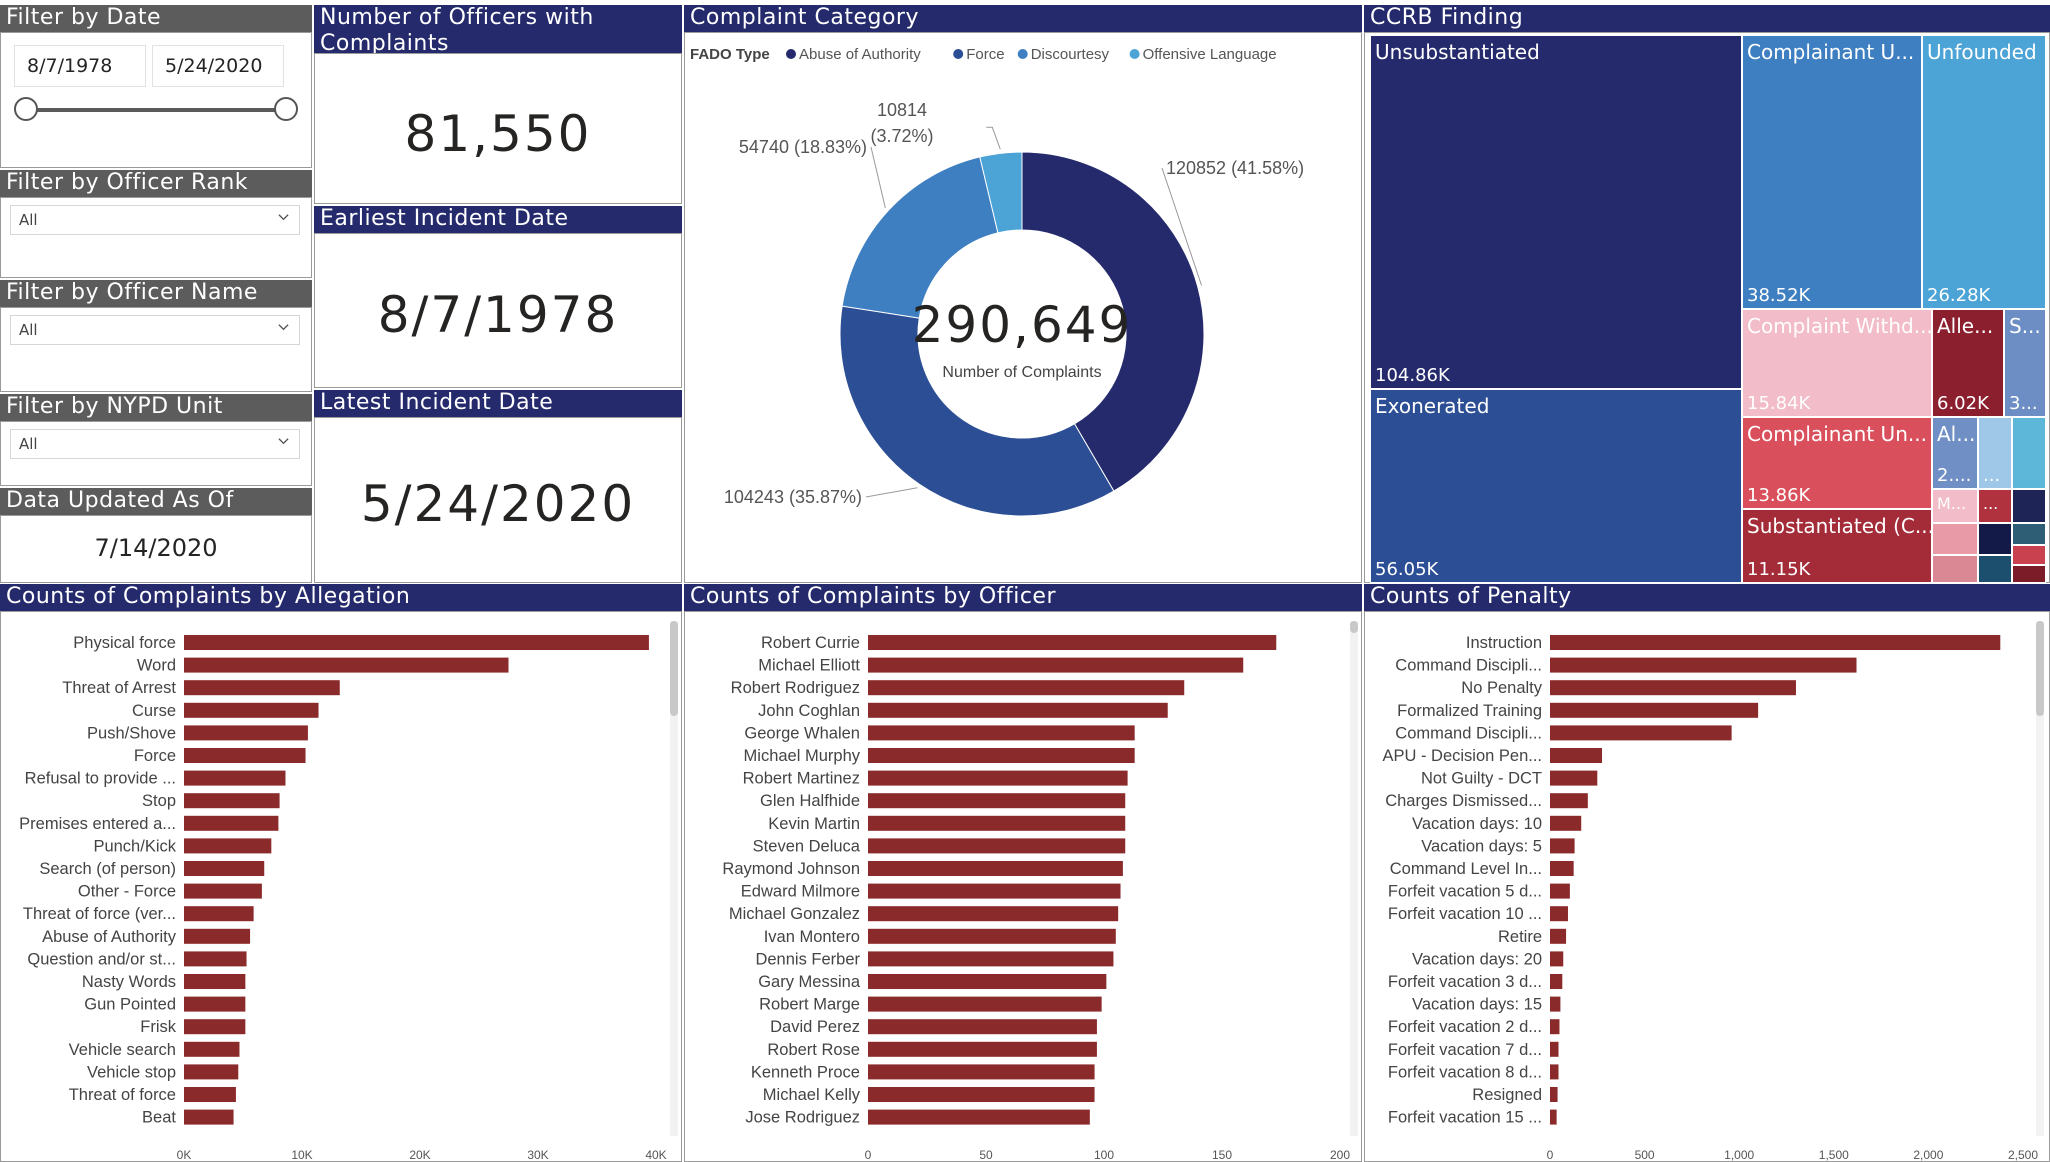 Image resolution: width=2050 pixels, height=1162 pixels. Describe the element at coordinates (674, 668) in the screenshot. I see `allegation-scroll-thumb` at that location.